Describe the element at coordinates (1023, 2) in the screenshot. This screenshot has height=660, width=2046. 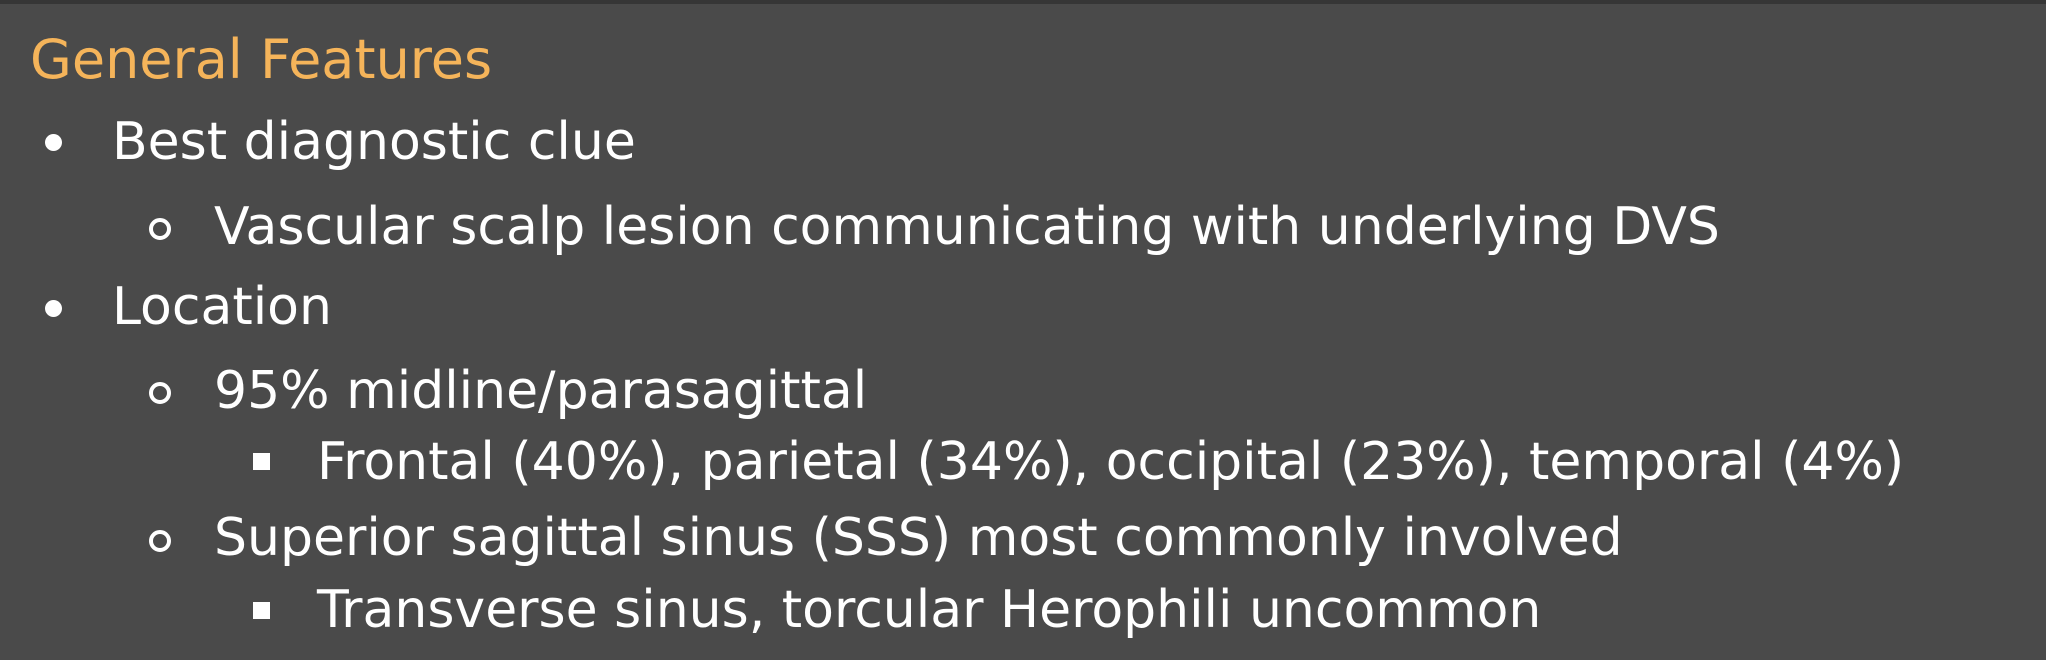
I see `slide-top-border` at that location.